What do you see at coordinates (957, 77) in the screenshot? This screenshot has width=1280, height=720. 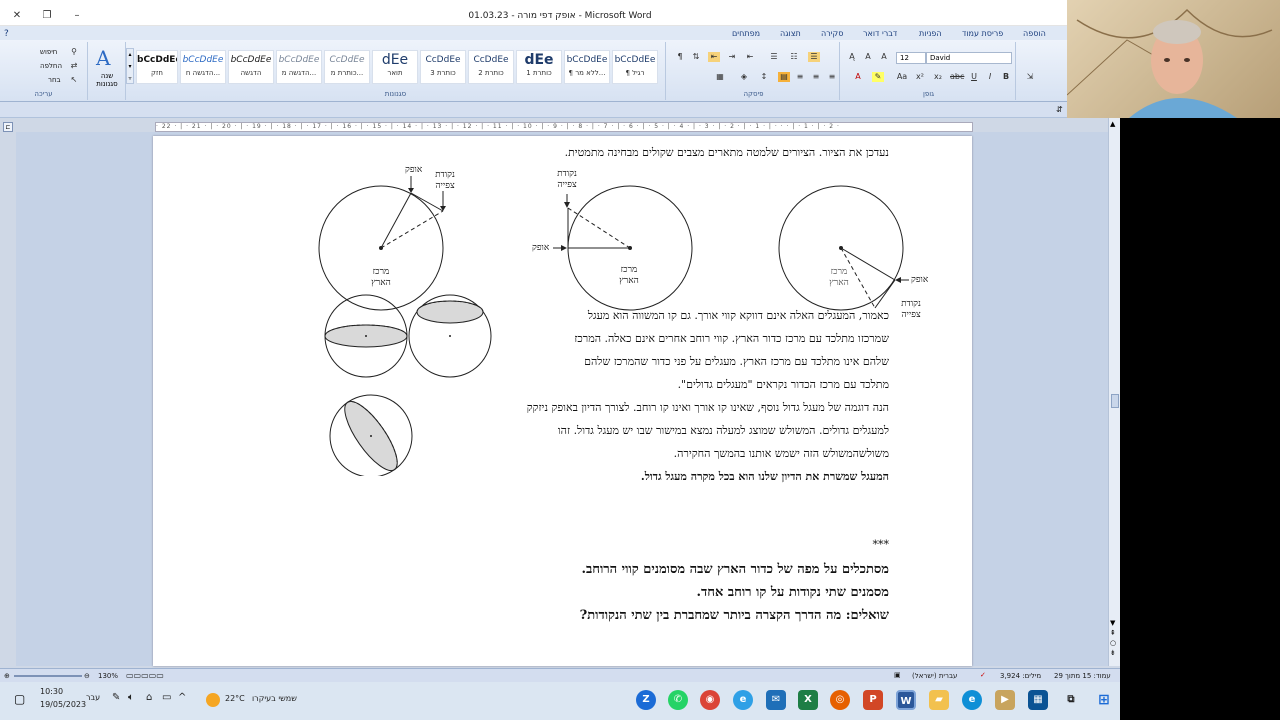 I see `strikethrough-icon: abc` at bounding box center [957, 77].